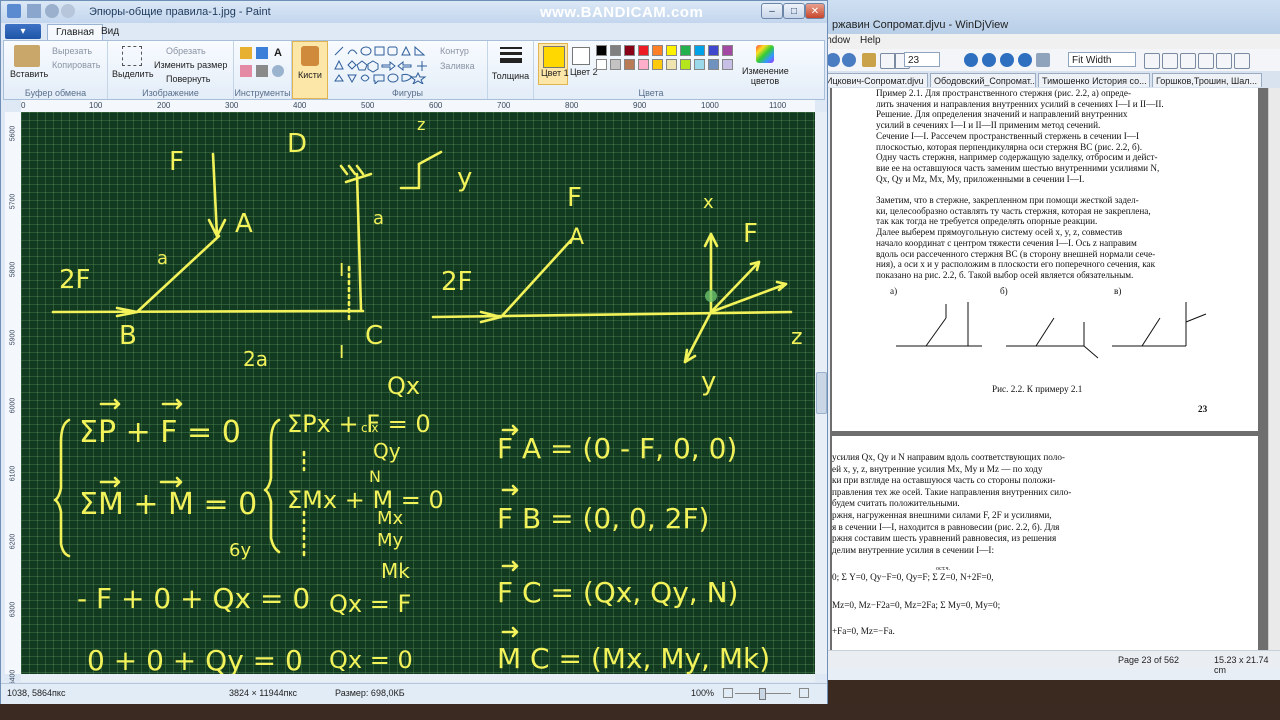 The width and height of the screenshot is (1280, 720). What do you see at coordinates (188, 79) in the screenshot?
I see `rotate-button: Повернуть` at bounding box center [188, 79].